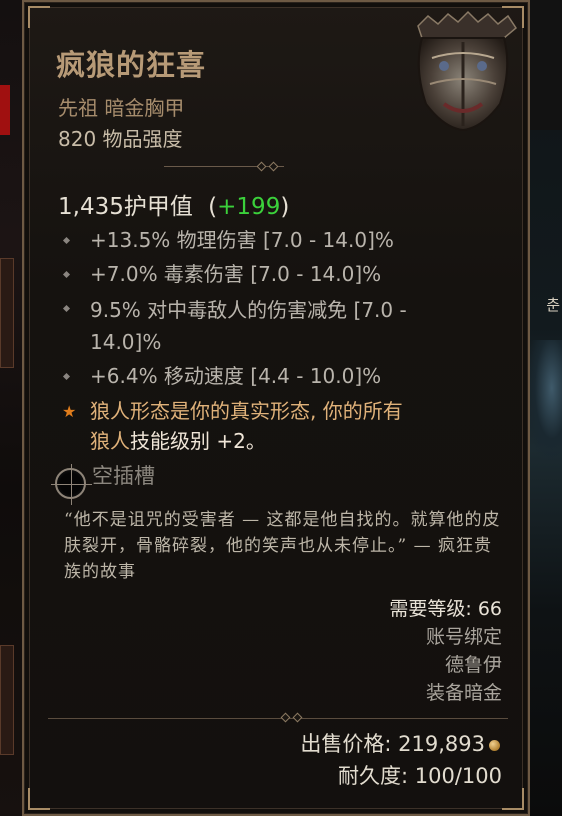 The height and width of the screenshot is (816, 562). What do you see at coordinates (248, 326) in the screenshot?
I see `affix-line: 9.5% 对中毒敌人的伤害减免 [7.0 - 14.0]%` at bounding box center [248, 326].